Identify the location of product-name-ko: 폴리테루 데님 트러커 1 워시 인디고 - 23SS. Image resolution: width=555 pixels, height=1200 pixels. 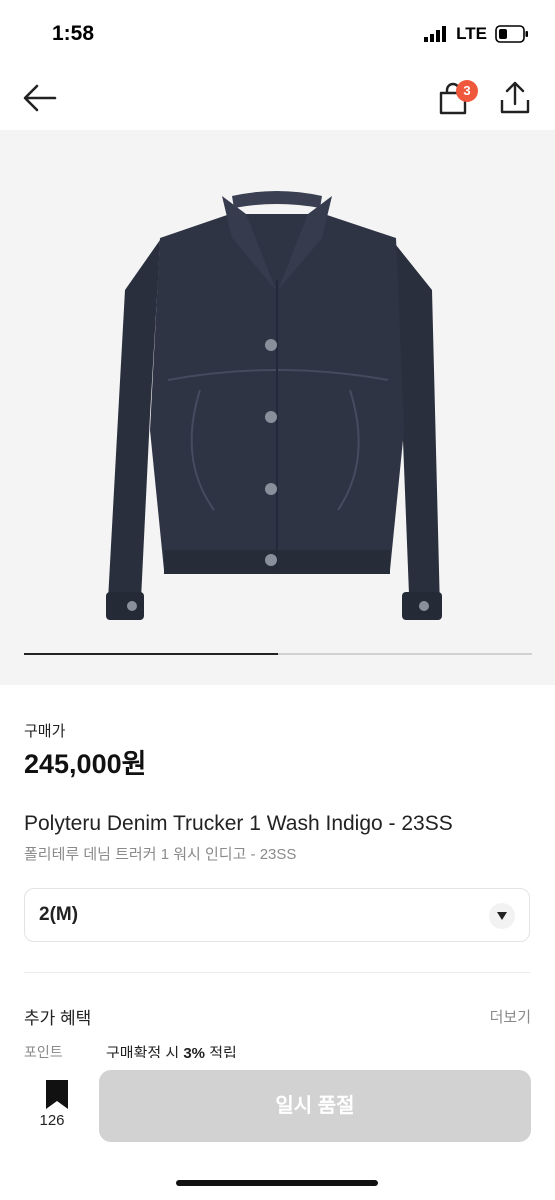
(160, 854).